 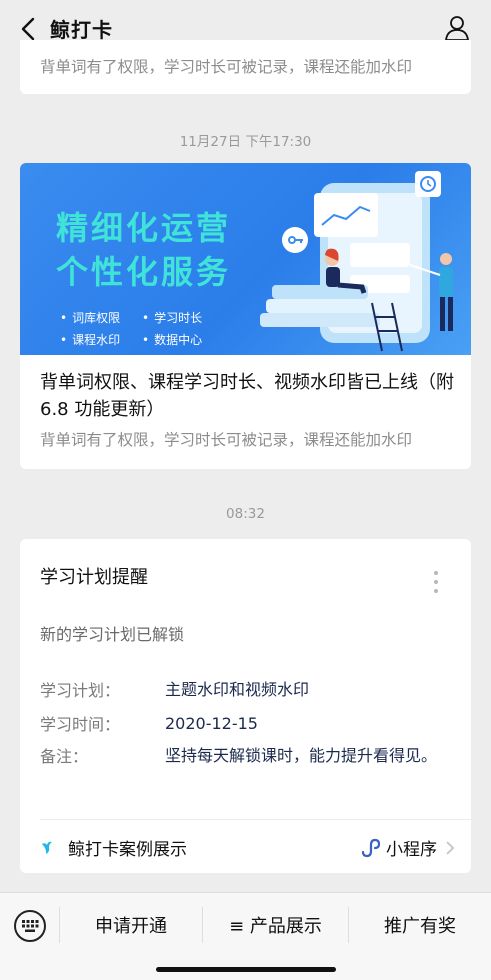 I want to click on field-label: 备注：, so click(x=64, y=756).